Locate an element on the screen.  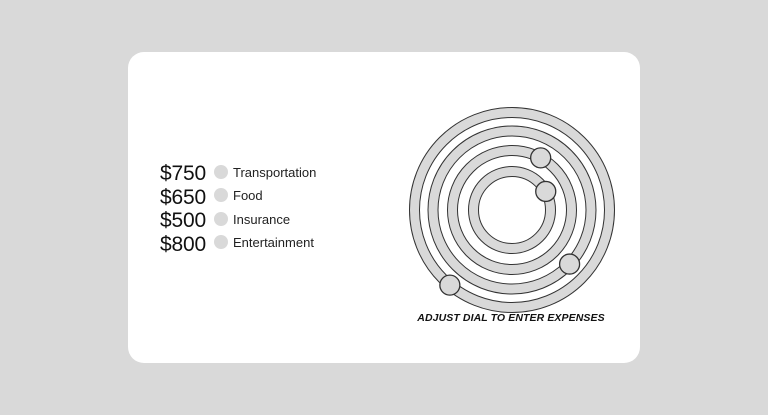
expense-amount: $650 is located at coordinates (183, 197).